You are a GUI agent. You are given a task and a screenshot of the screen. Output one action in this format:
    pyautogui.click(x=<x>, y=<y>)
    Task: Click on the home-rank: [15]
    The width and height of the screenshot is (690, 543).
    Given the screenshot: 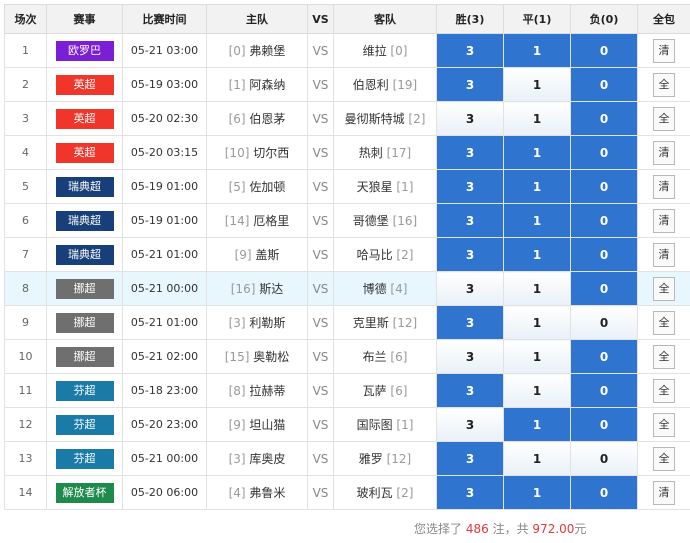 What is the action you would take?
    pyautogui.click(x=237, y=357)
    